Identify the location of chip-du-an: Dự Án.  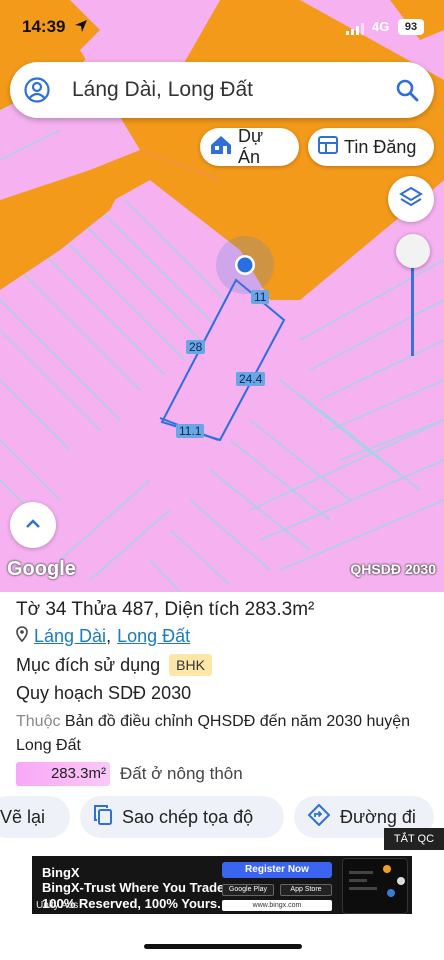
(249, 146).